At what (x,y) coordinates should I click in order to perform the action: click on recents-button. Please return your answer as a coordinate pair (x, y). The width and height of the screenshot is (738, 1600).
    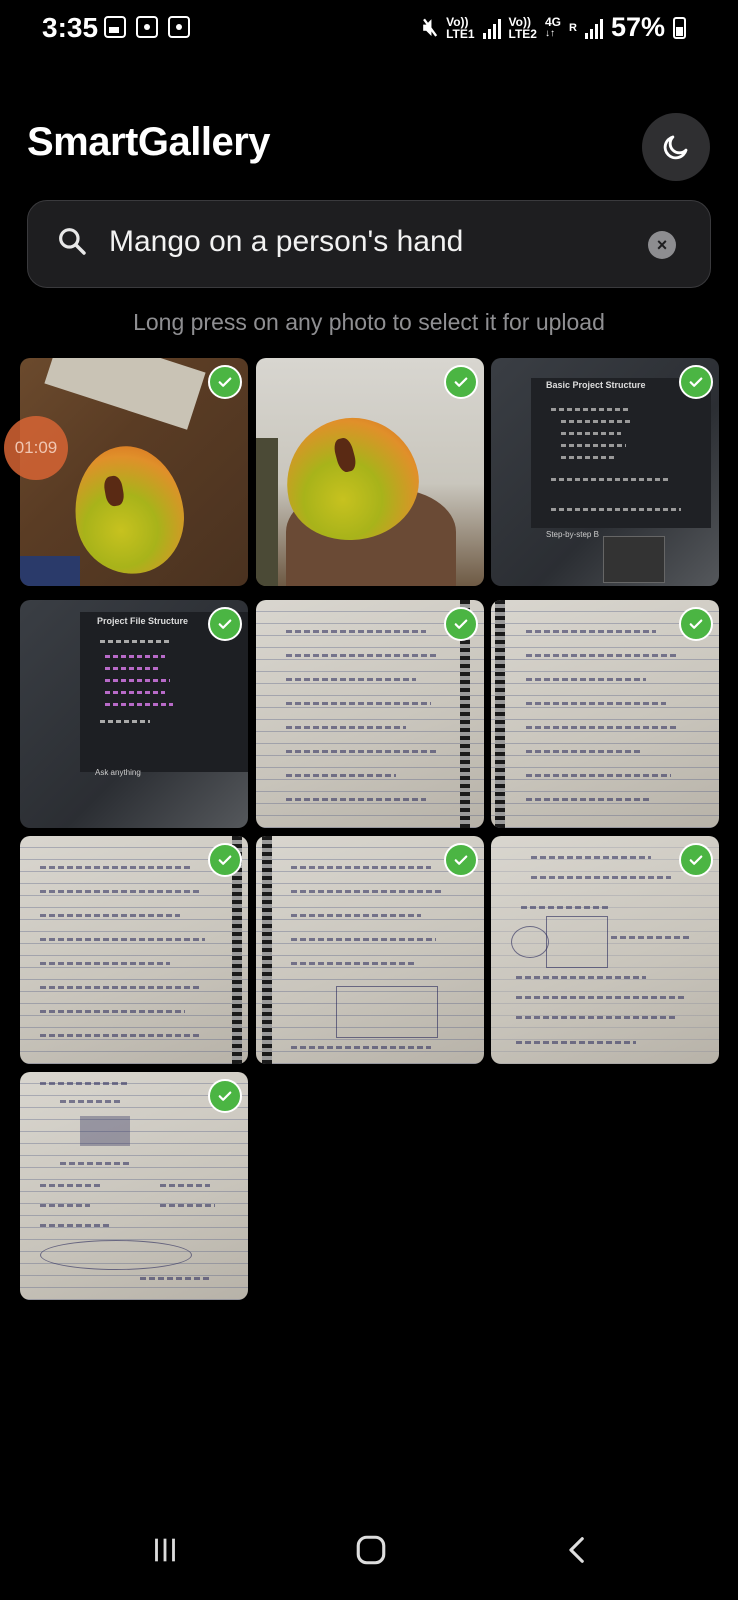
    Looking at the image, I should click on (165, 1550).